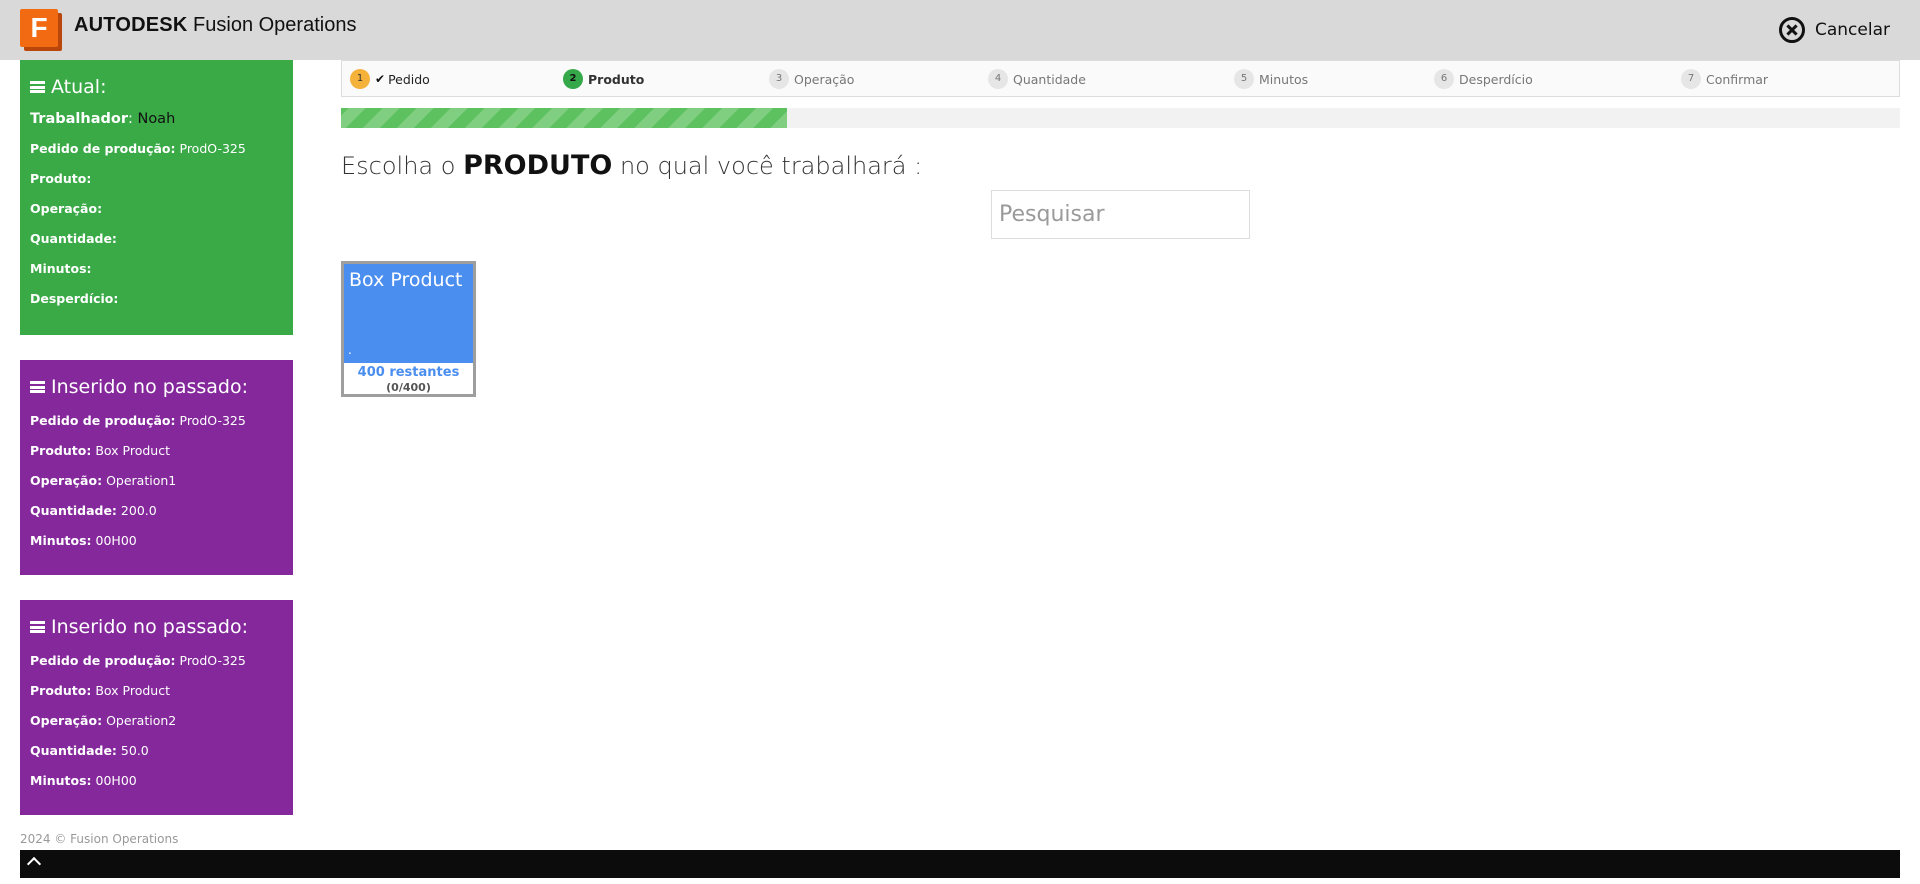 The height and width of the screenshot is (884, 1920). I want to click on brand-name: AUTODESK Fusion Operations, so click(215, 25).